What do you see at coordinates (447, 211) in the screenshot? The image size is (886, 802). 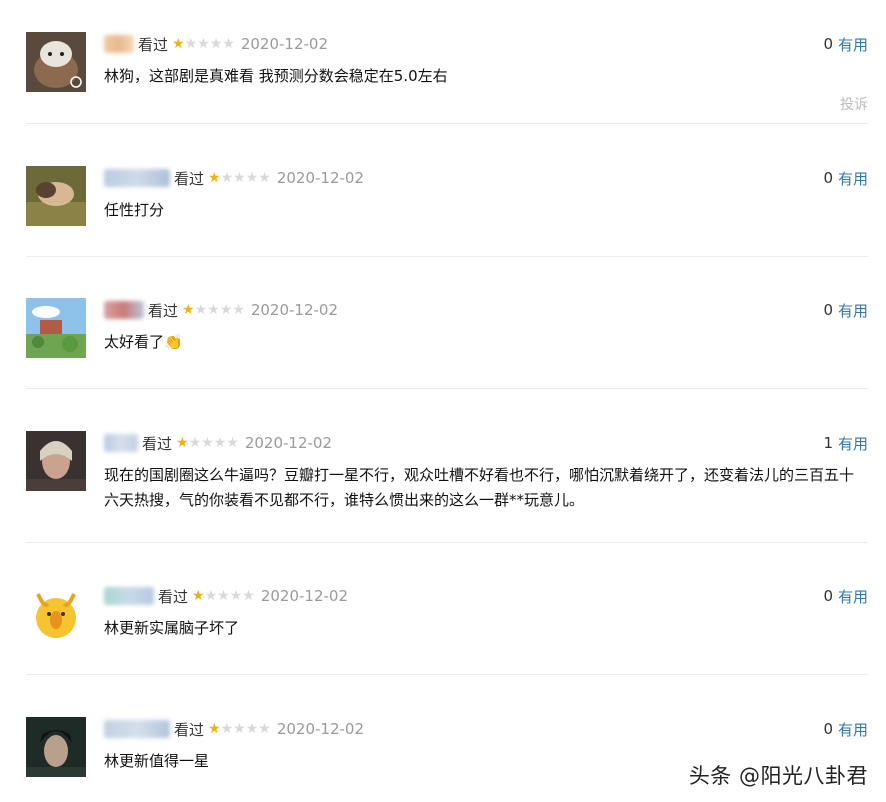 I see `review-item: 看过 ★ ★ ★ ★ ★ 2020-12-02 0 有用 任性打分` at bounding box center [447, 211].